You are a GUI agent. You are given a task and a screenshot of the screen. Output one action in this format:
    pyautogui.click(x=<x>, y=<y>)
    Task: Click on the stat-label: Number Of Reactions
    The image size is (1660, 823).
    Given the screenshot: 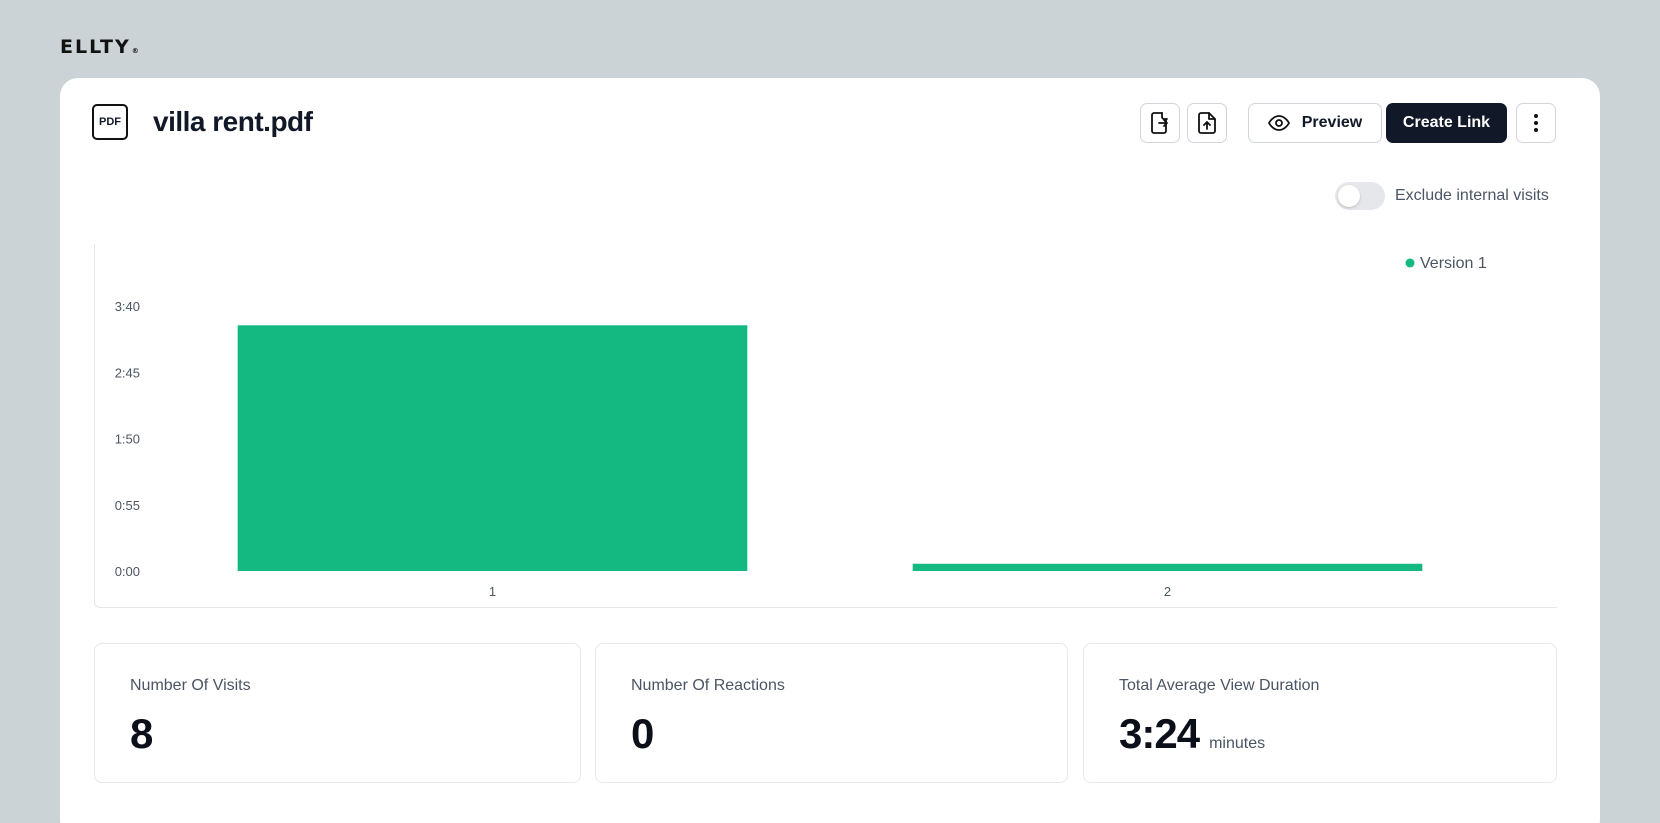 What is the action you would take?
    pyautogui.click(x=708, y=685)
    